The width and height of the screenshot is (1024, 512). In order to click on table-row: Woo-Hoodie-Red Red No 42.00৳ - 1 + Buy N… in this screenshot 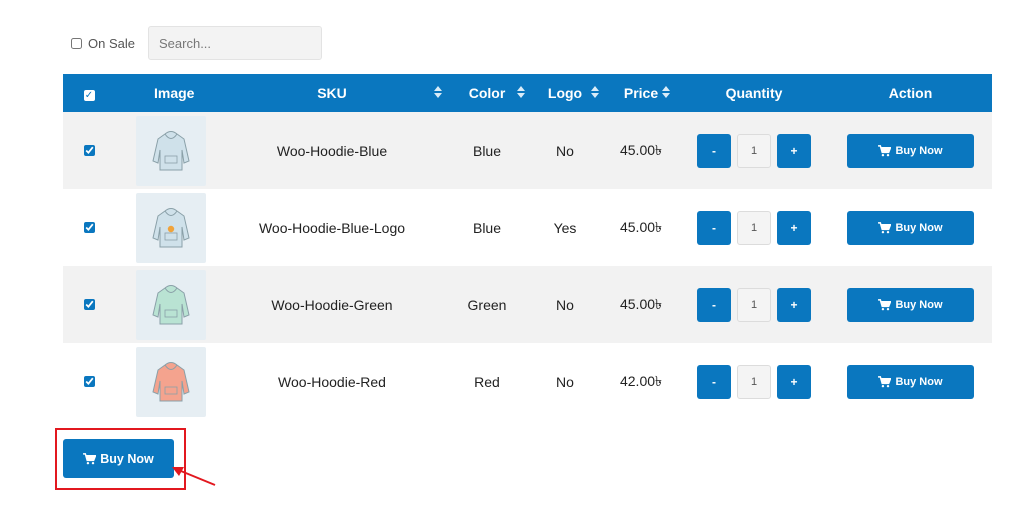, I will do `click(527, 381)`.